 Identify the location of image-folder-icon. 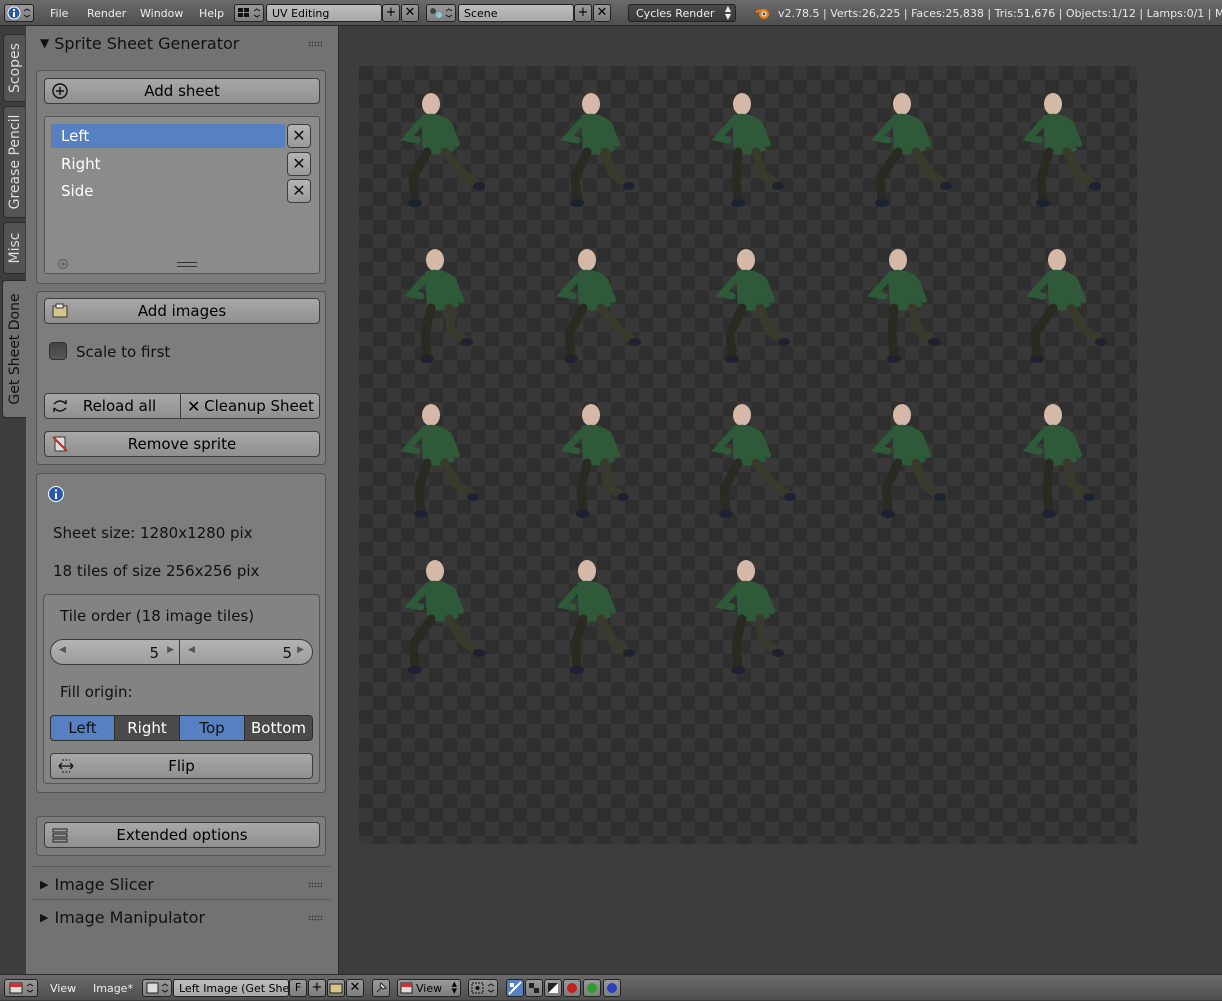
(60, 310).